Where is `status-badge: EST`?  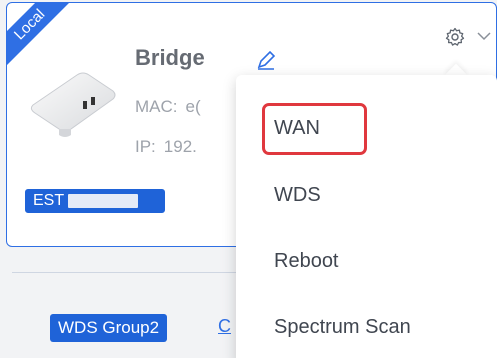
status-badge: EST is located at coordinates (95, 201).